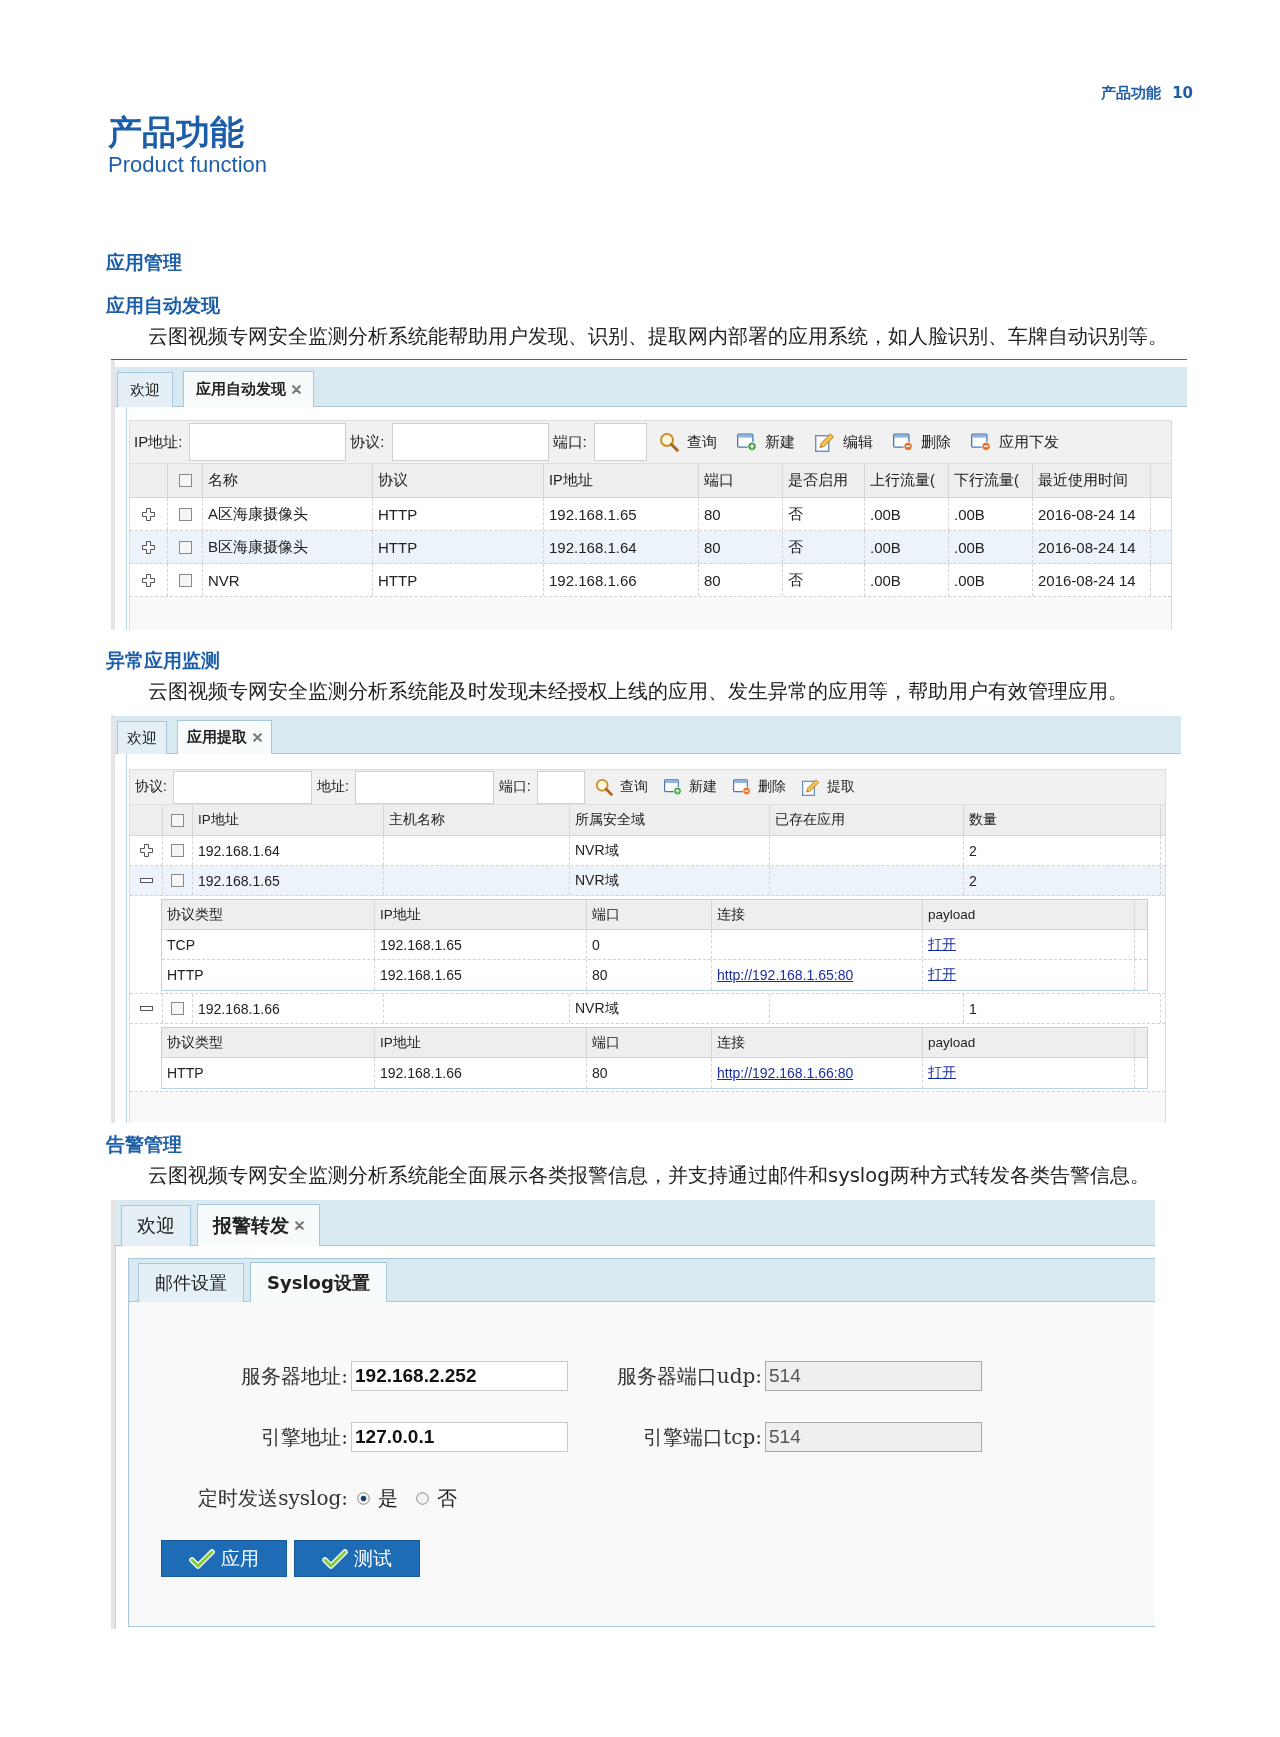  I want to click on section-heading: 应用自动发现, so click(163, 305).